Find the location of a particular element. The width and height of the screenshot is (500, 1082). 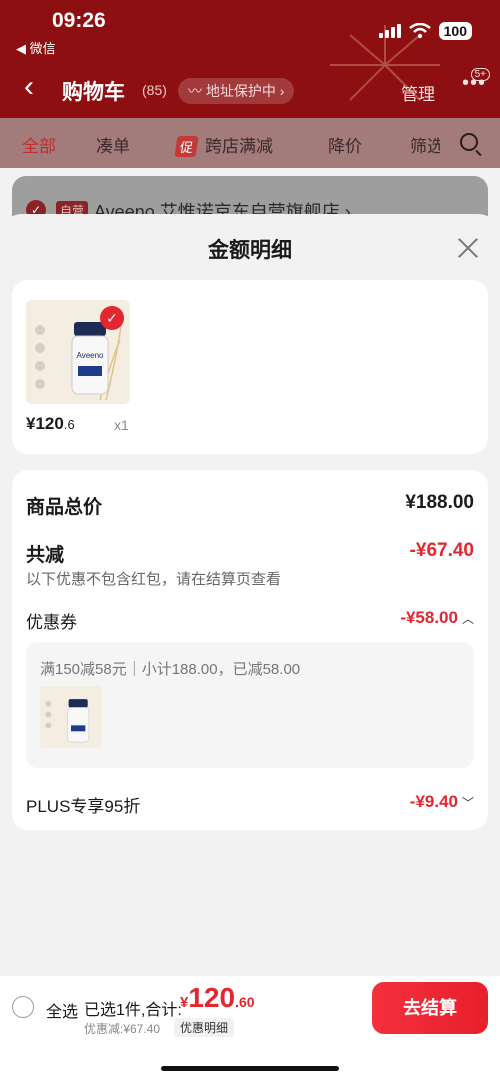

back-to-app: ◀ 微信 is located at coordinates (36, 47).